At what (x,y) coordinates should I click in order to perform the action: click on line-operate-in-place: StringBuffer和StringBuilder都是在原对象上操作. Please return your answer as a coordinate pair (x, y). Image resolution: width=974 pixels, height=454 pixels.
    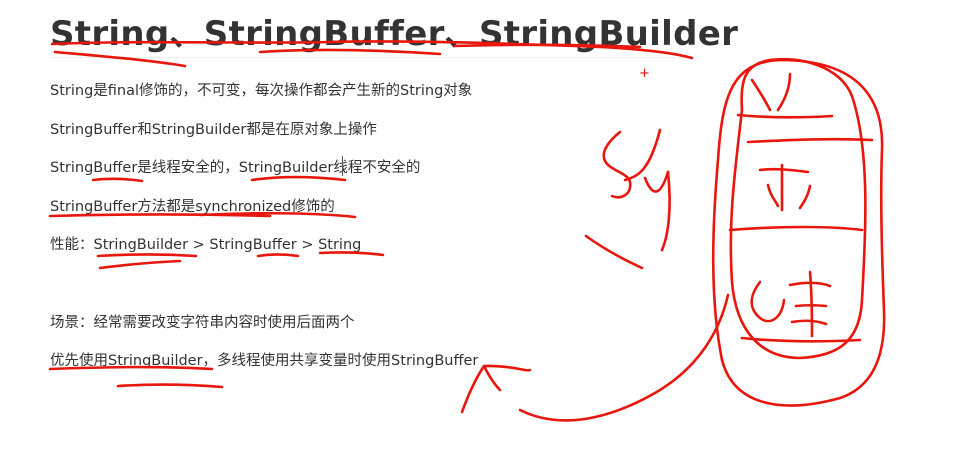
    Looking at the image, I should click on (213, 130).